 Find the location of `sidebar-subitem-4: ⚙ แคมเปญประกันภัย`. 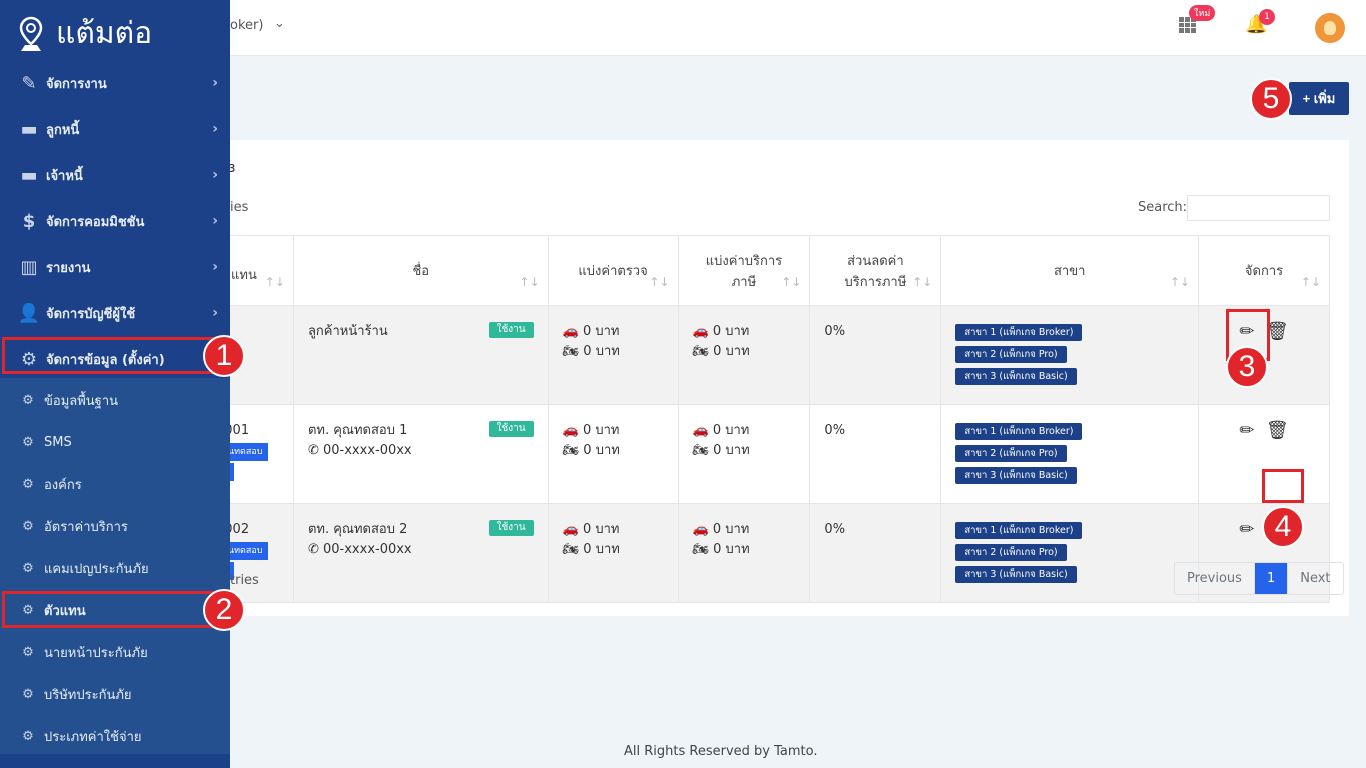

sidebar-subitem-4: ⚙ แคมเปญประกันภัย is located at coordinates (115, 568).